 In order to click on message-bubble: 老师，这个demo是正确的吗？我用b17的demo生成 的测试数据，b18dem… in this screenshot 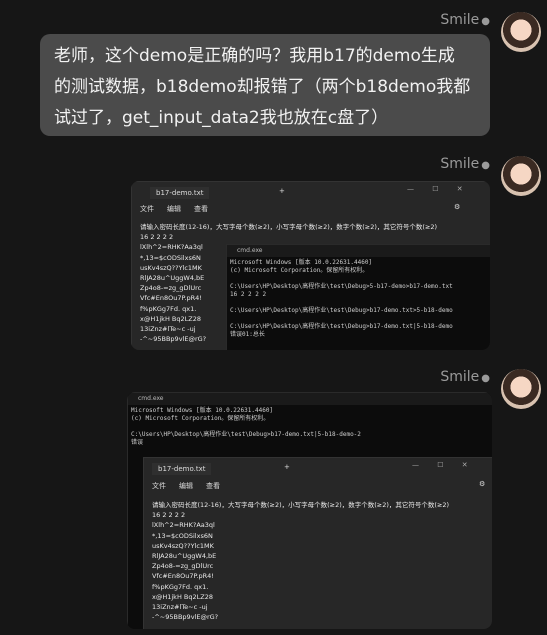, I will do `click(265, 85)`.